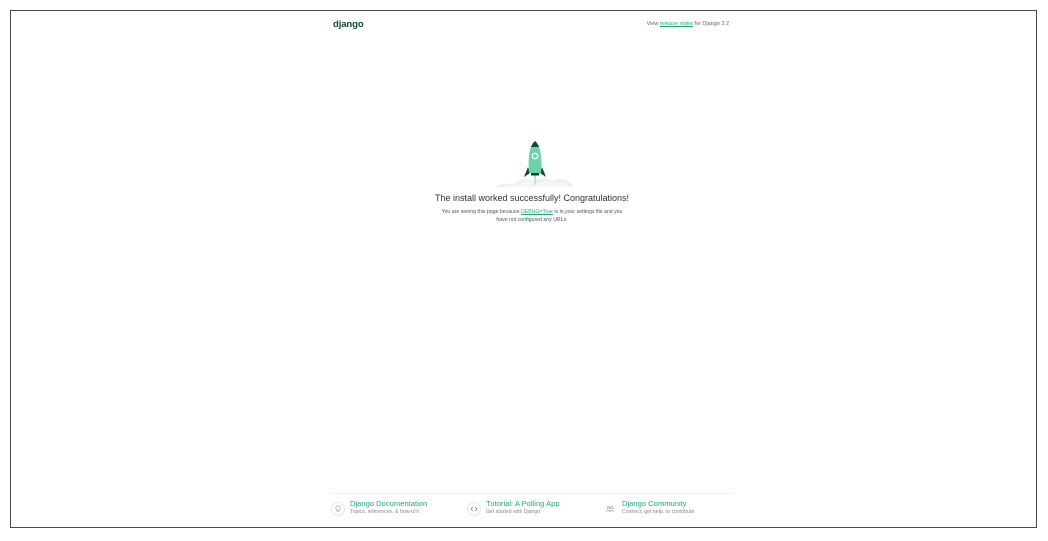 The width and height of the screenshot is (1048, 541). What do you see at coordinates (658, 512) in the screenshot?
I see `community-subtitle: Connect, get help, or contribute` at bounding box center [658, 512].